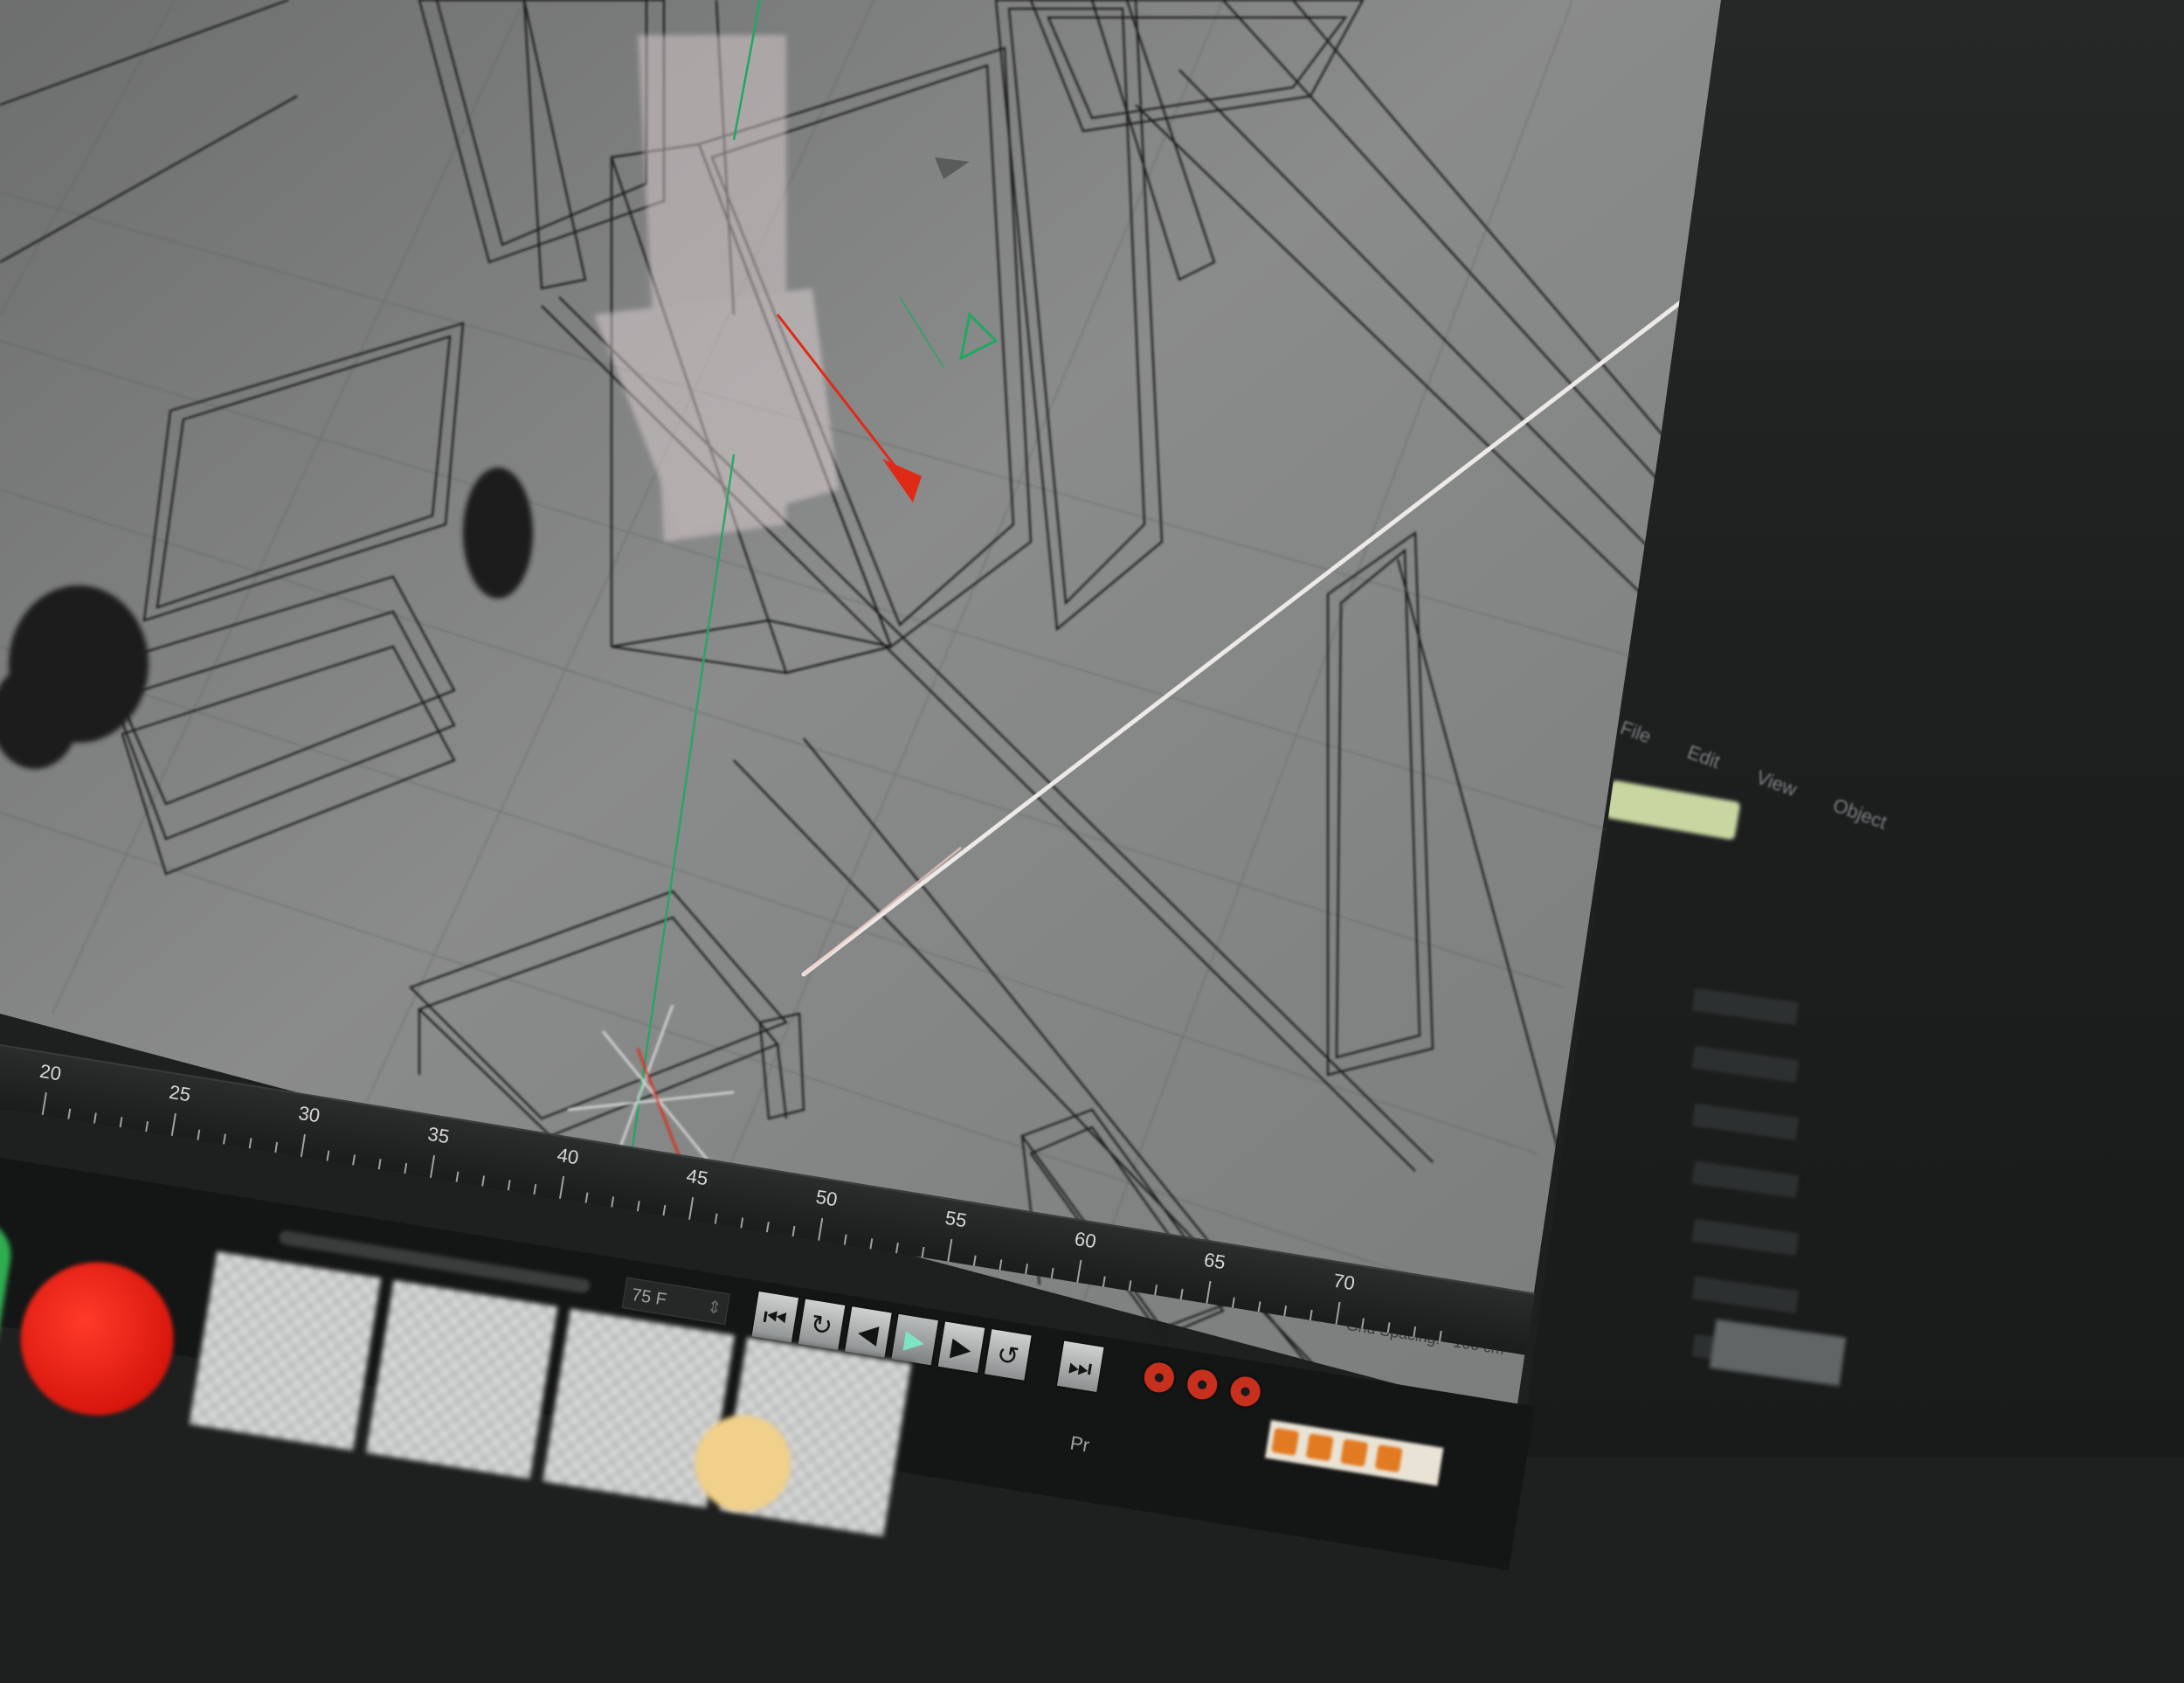 This screenshot has width=2184, height=1683. Describe the element at coordinates (868, 1332) in the screenshot. I see `step-back-icon: ◀` at that location.